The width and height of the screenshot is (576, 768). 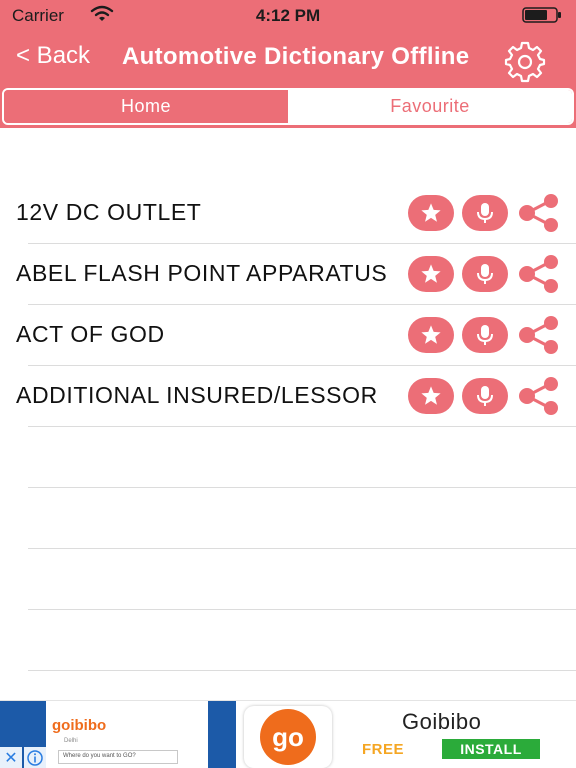 What do you see at coordinates (442, 721) in the screenshot?
I see `ad-app-name: Goibibo` at bounding box center [442, 721].